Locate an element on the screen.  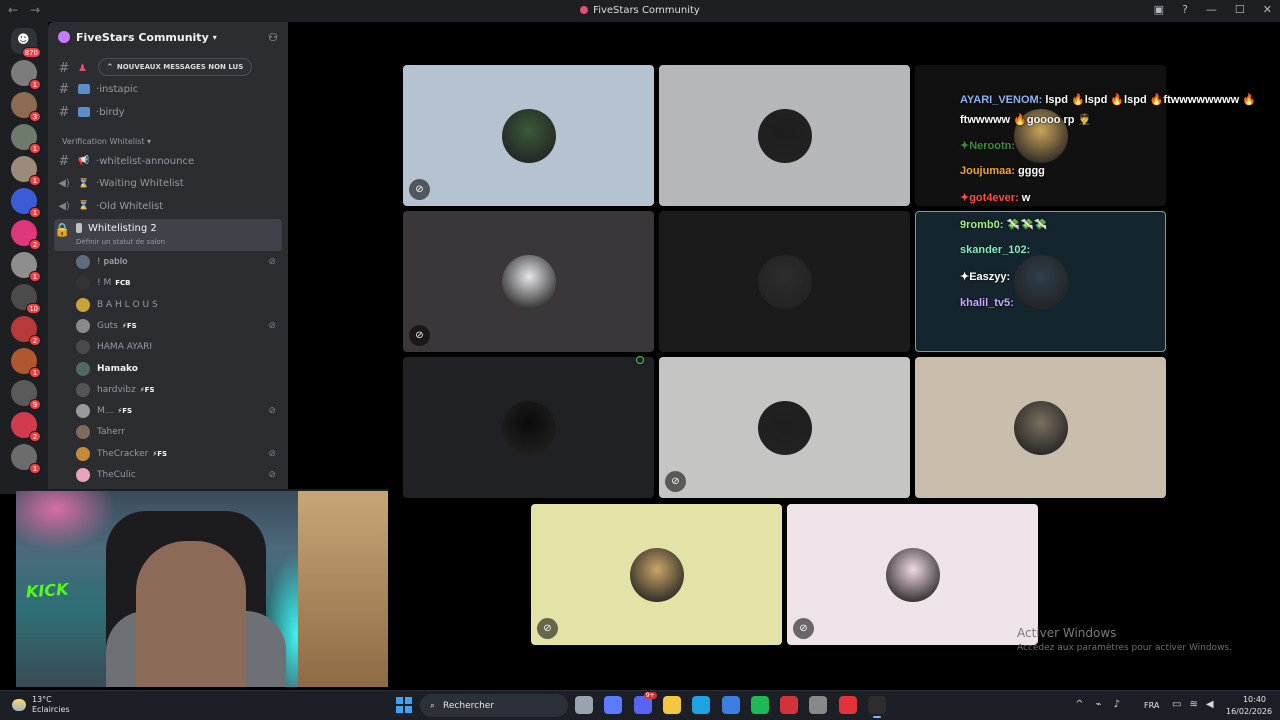
voice-member: Hamako is located at coordinates (179, 369).